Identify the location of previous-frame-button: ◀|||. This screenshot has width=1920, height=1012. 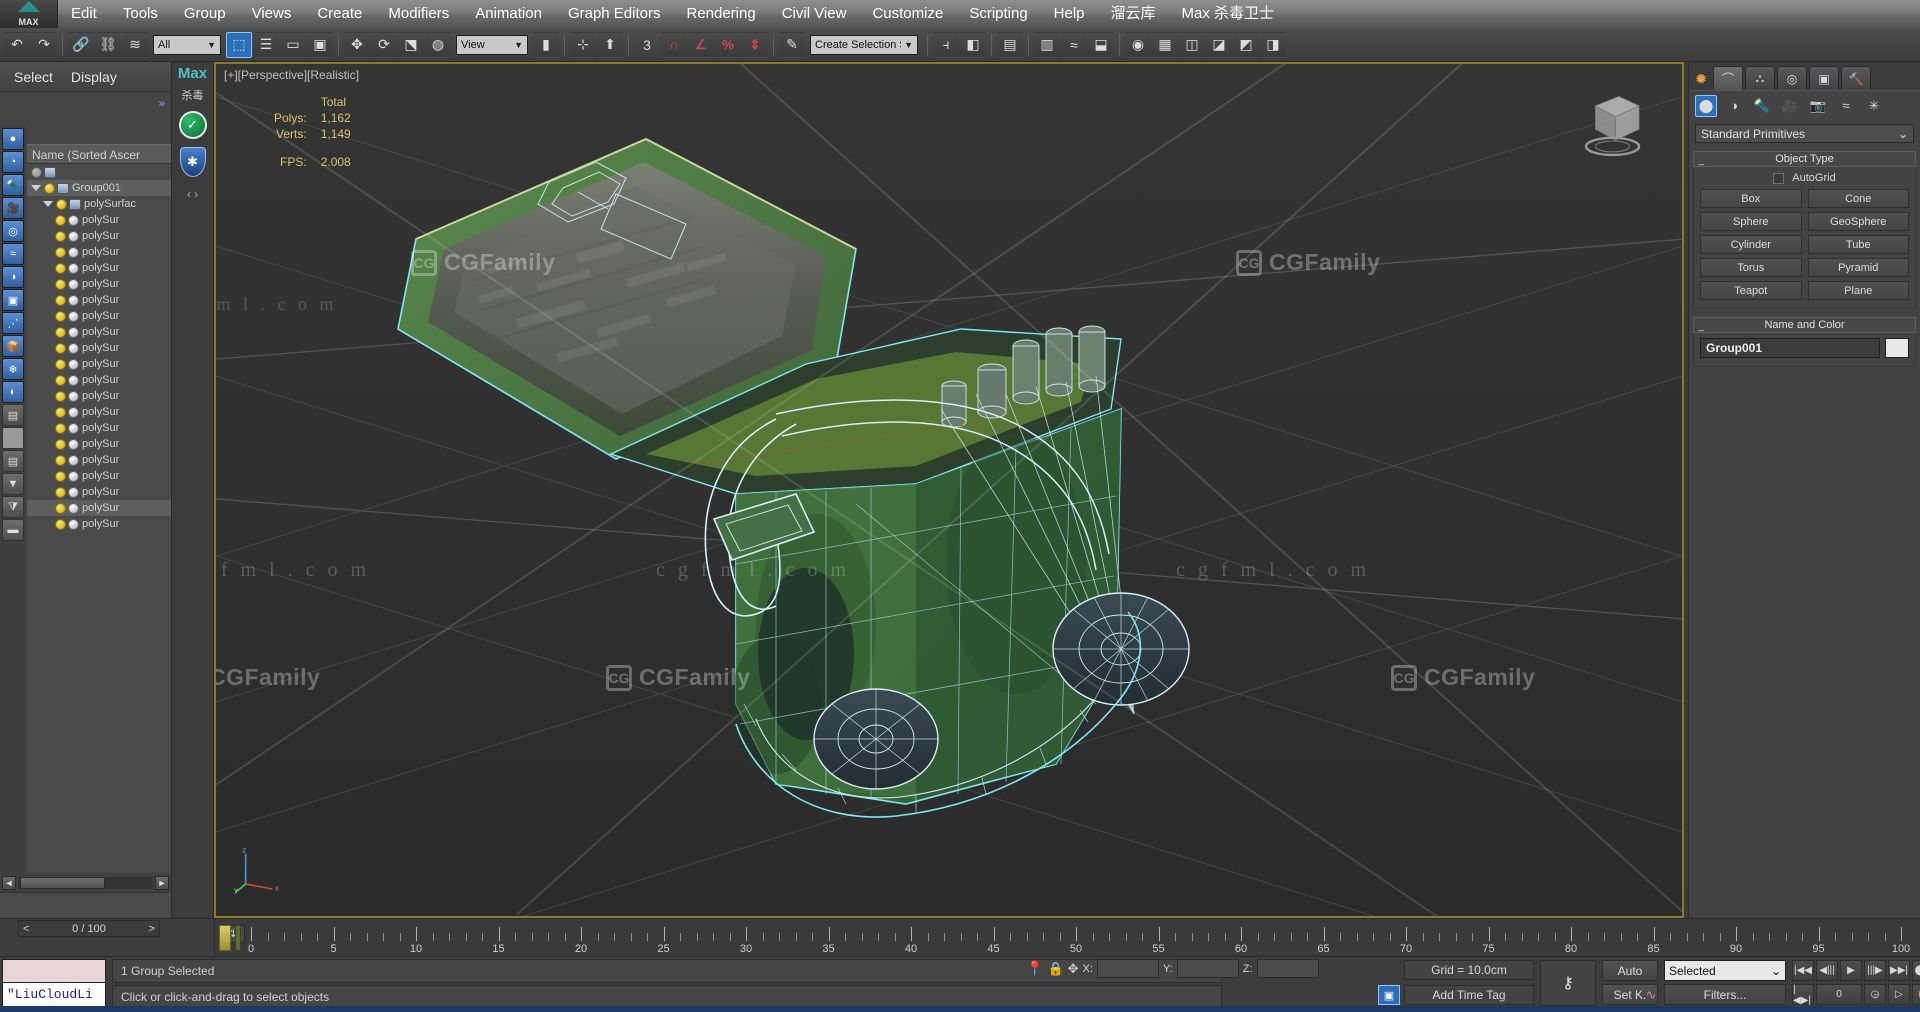
(1827, 970).